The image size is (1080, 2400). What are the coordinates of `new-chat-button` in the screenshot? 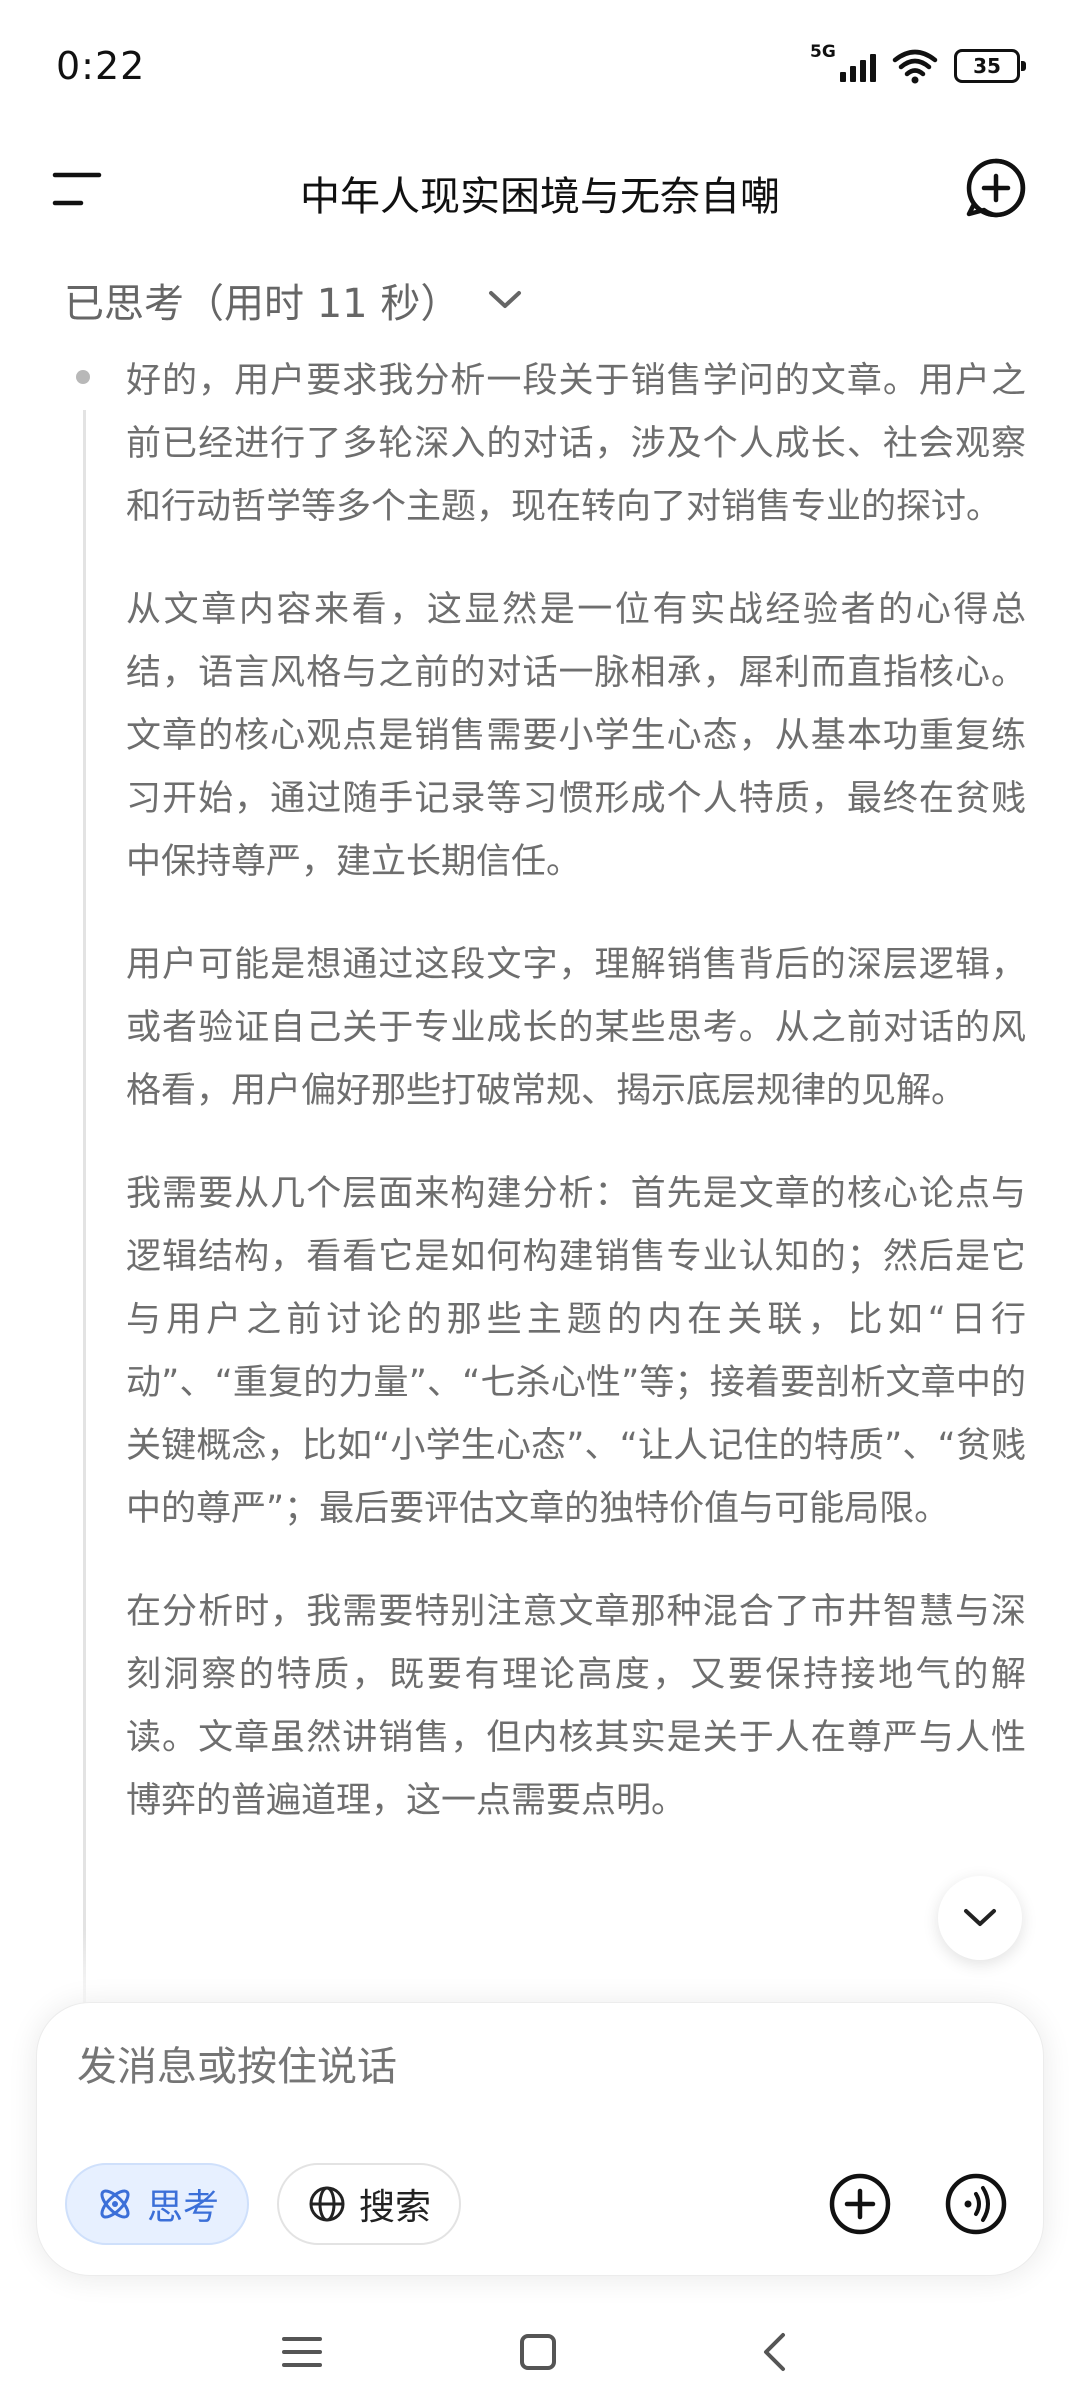 It's located at (996, 188).